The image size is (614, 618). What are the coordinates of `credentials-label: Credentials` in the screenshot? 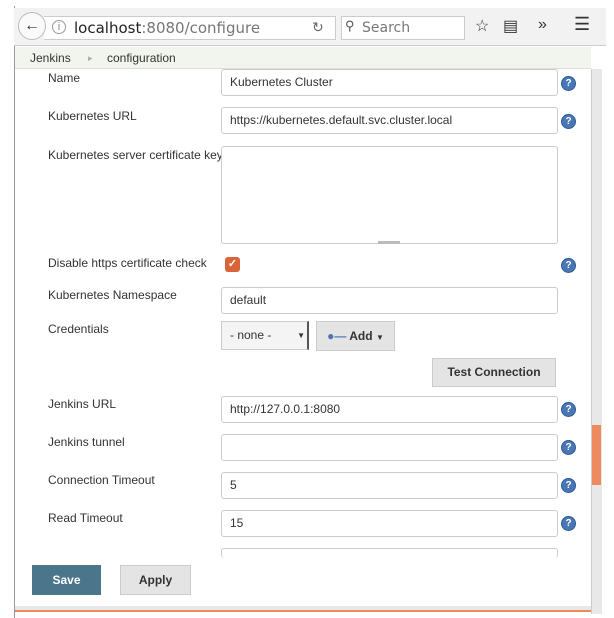 It's located at (78, 329).